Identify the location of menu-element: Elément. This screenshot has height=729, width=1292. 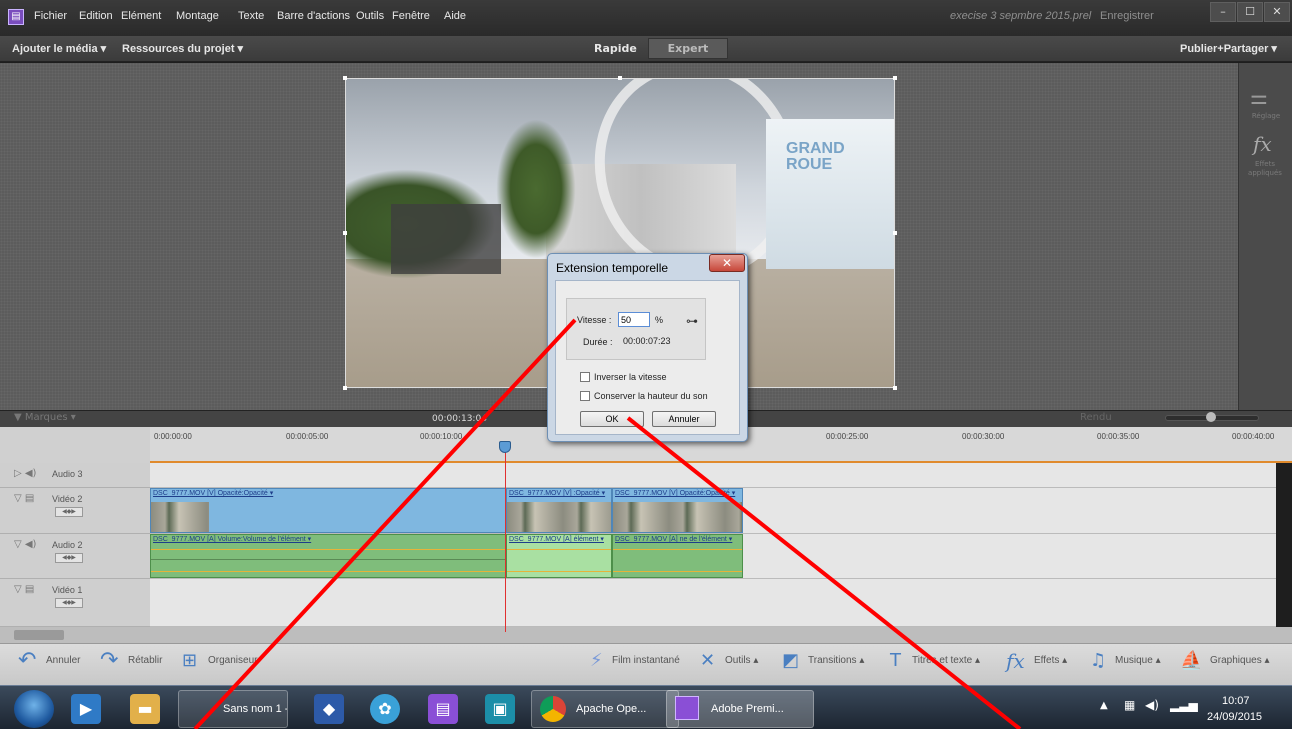
(141, 16).